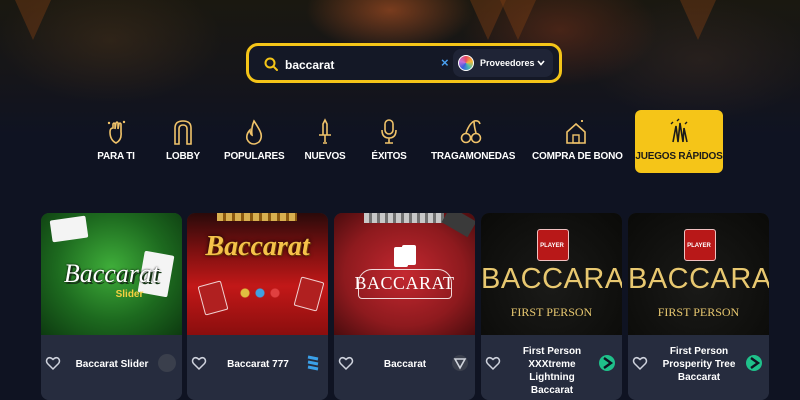 This screenshot has height=400, width=800. I want to click on game-card: Baccarat Slider Baccarat Slider, so click(111, 306).